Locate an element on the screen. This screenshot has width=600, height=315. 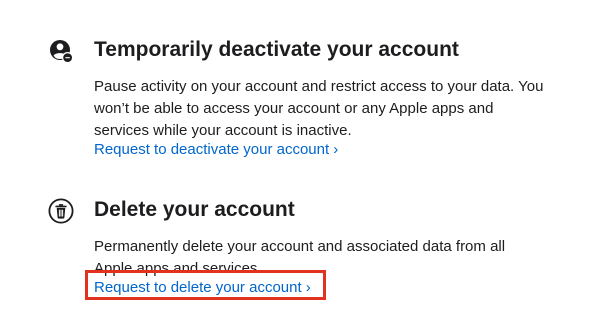
person-pause-icon is located at coordinates (61, 51).